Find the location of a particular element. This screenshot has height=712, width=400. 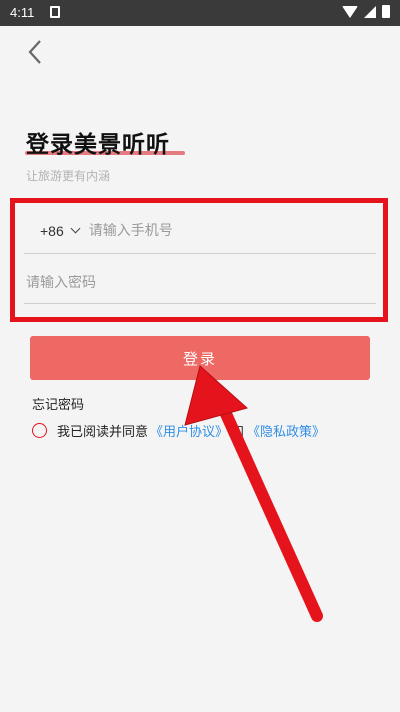

back-button is located at coordinates (36, 52).